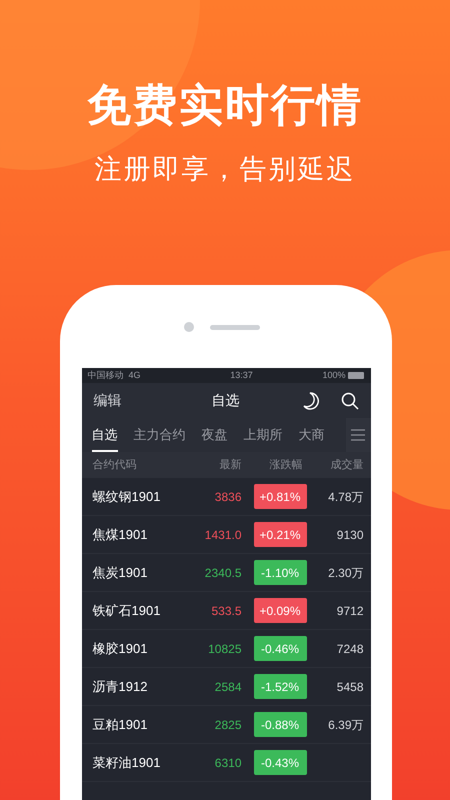 This screenshot has height=800, width=450. What do you see at coordinates (345, 573) in the screenshot?
I see `volume-value: 2.30万` at bounding box center [345, 573].